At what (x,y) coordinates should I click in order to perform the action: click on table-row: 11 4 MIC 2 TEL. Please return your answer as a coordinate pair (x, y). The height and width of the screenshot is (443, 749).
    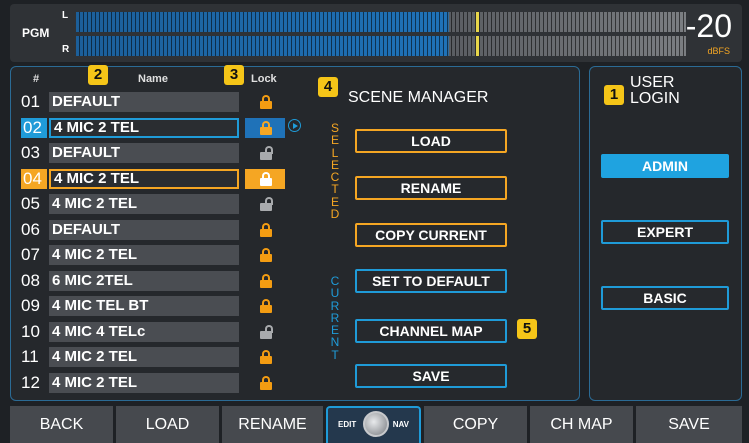
    Looking at the image, I should click on (169, 357).